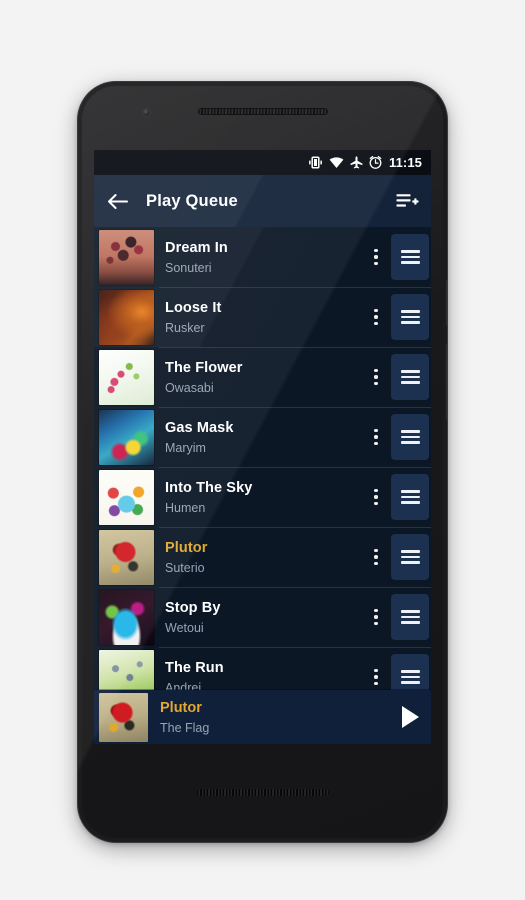 The width and height of the screenshot is (525, 900). I want to click on now-playing-artist: The Flag, so click(185, 727).